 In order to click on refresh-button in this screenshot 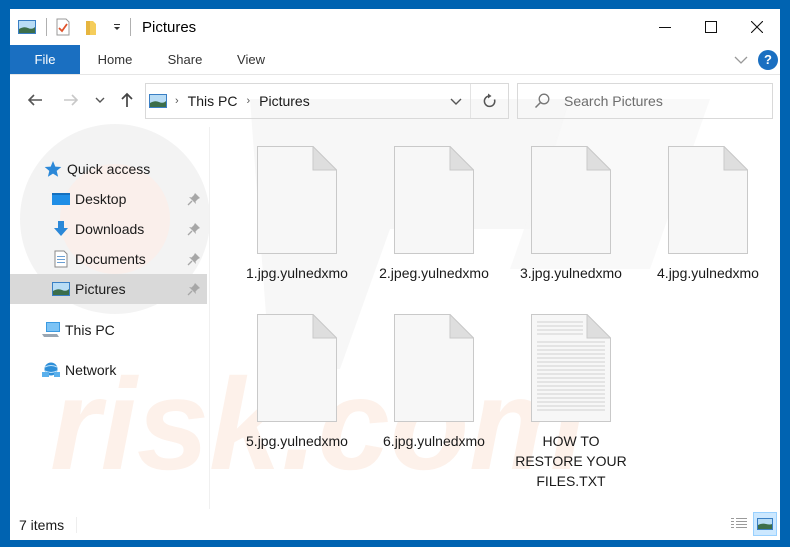, I will do `click(489, 101)`.